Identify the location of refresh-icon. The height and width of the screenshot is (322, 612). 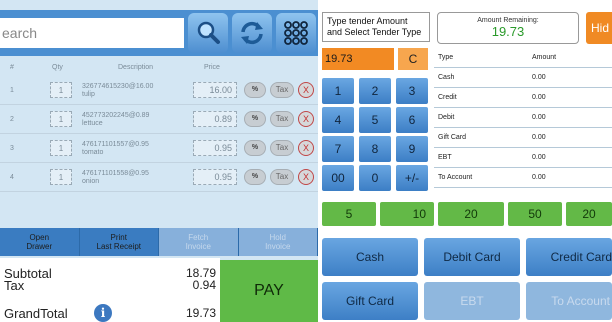
(252, 33).